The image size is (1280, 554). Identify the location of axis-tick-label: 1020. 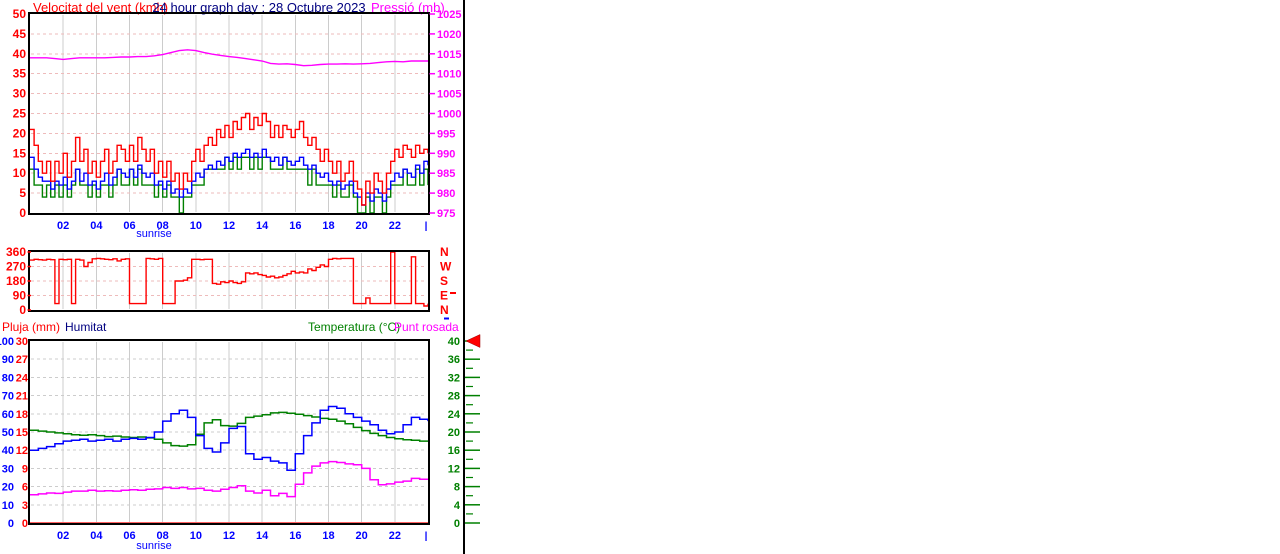
(449, 35).